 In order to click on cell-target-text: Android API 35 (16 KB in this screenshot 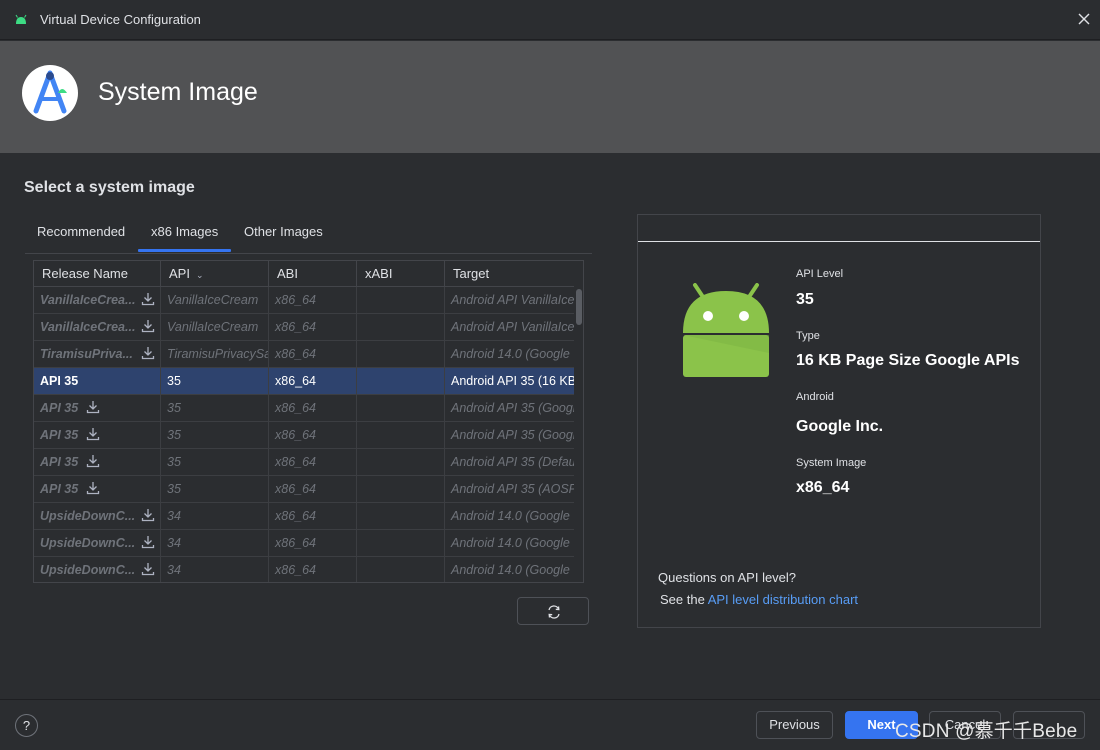, I will do `click(512, 381)`.